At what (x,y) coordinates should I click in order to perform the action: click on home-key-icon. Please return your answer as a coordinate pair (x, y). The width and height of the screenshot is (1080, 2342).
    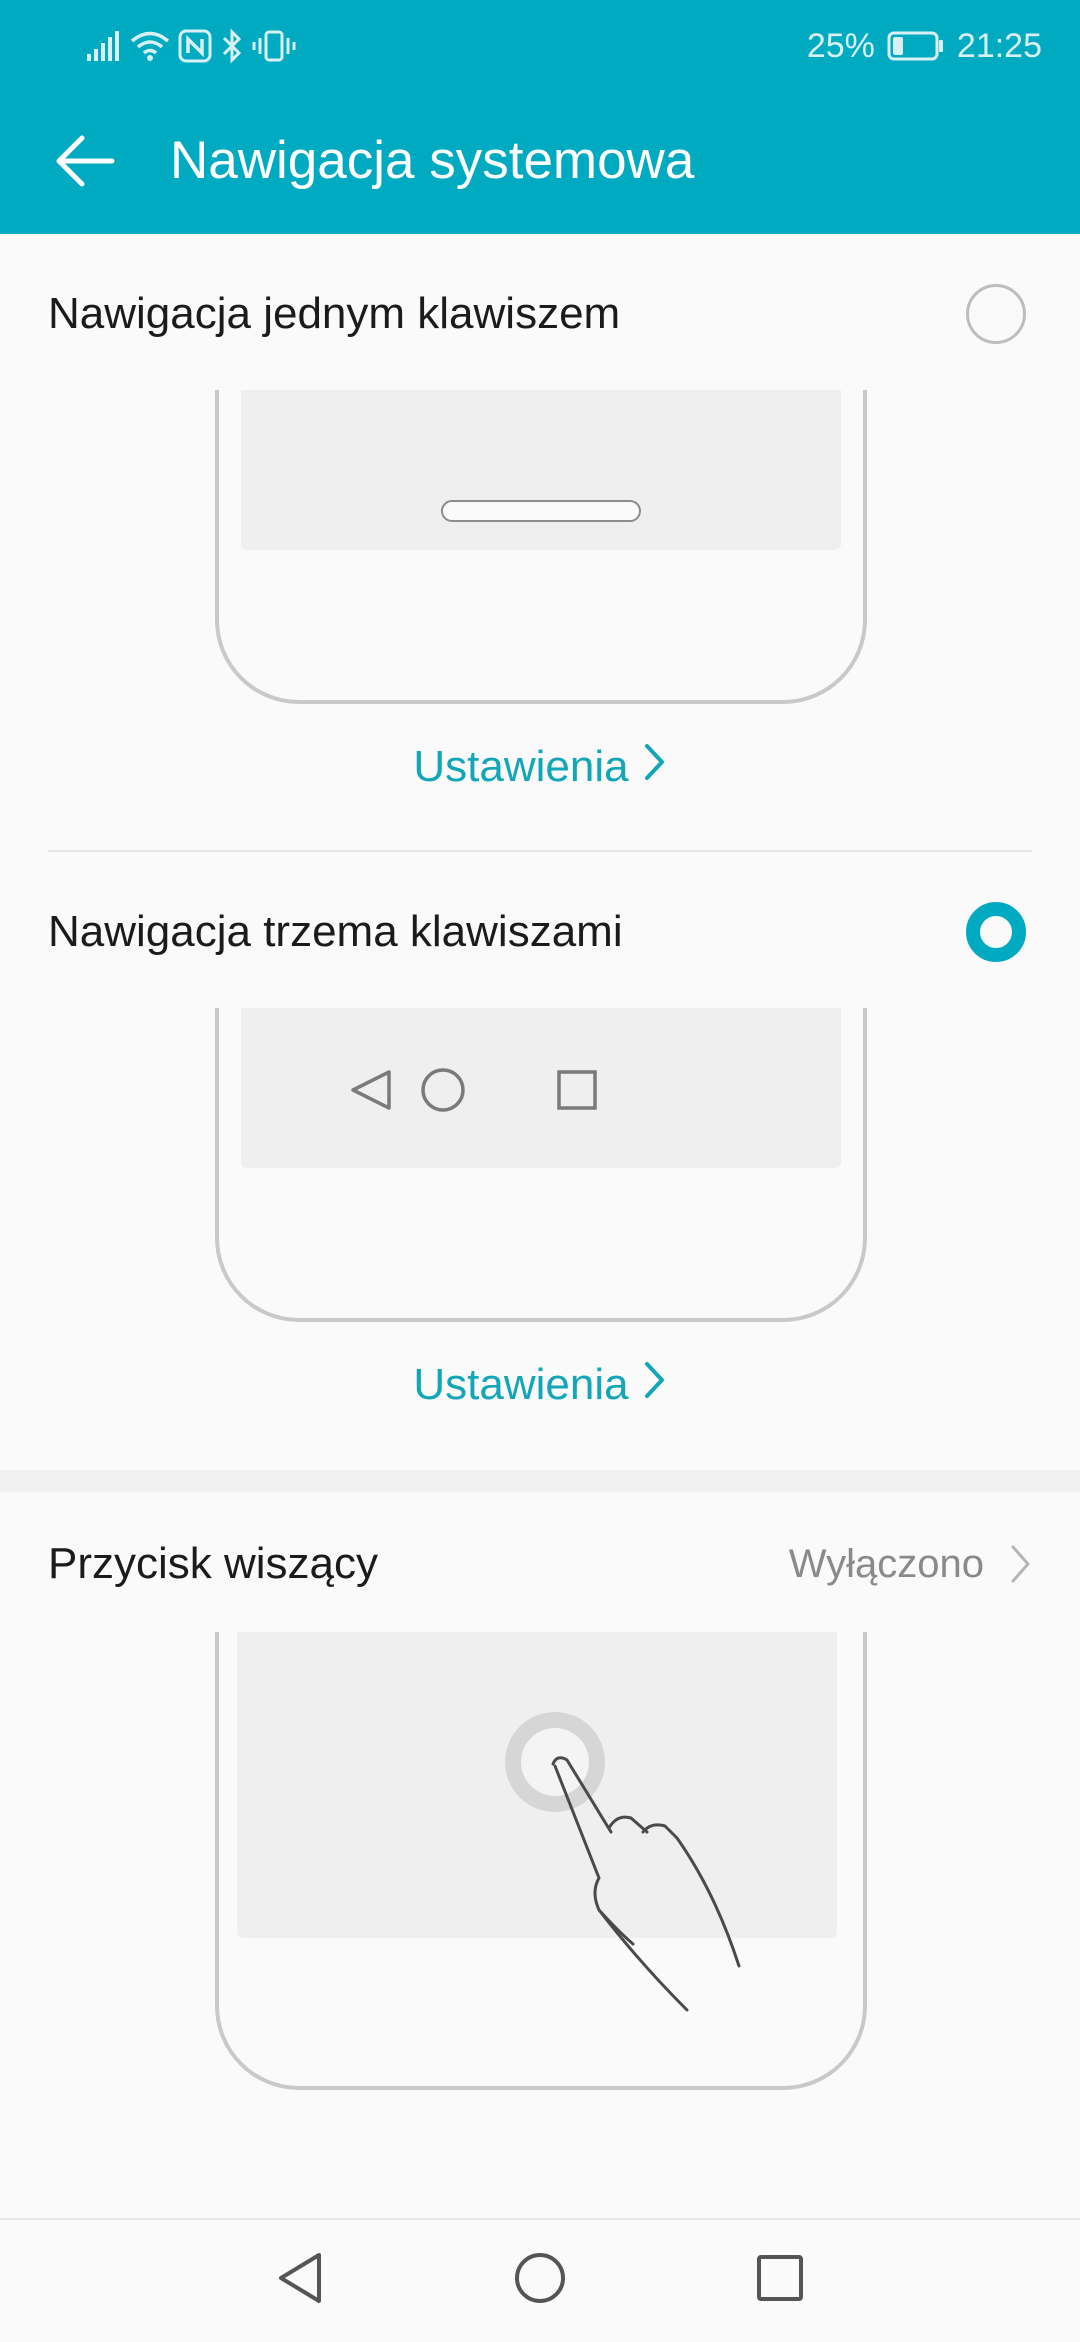
    Looking at the image, I should click on (443, 1090).